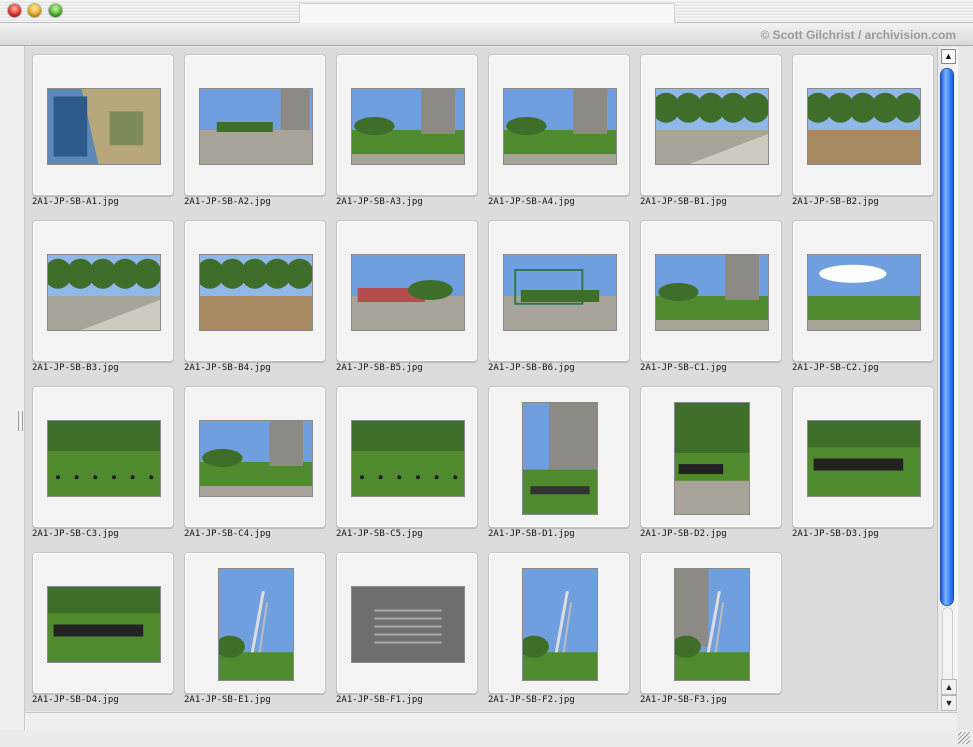 Image resolution: width=973 pixels, height=747 pixels. I want to click on thumbnail-filename: 2A1-JP-SB-B2.jpg, so click(835, 202).